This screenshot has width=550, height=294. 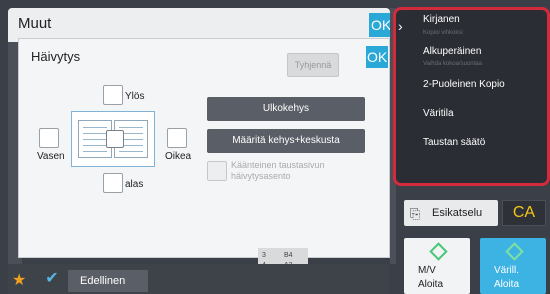 What do you see at coordinates (49, 138) in the screenshot?
I see `left-checkbox` at bounding box center [49, 138].